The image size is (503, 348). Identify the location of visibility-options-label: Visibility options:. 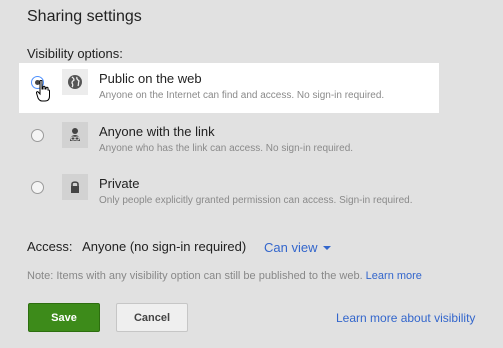
(75, 53).